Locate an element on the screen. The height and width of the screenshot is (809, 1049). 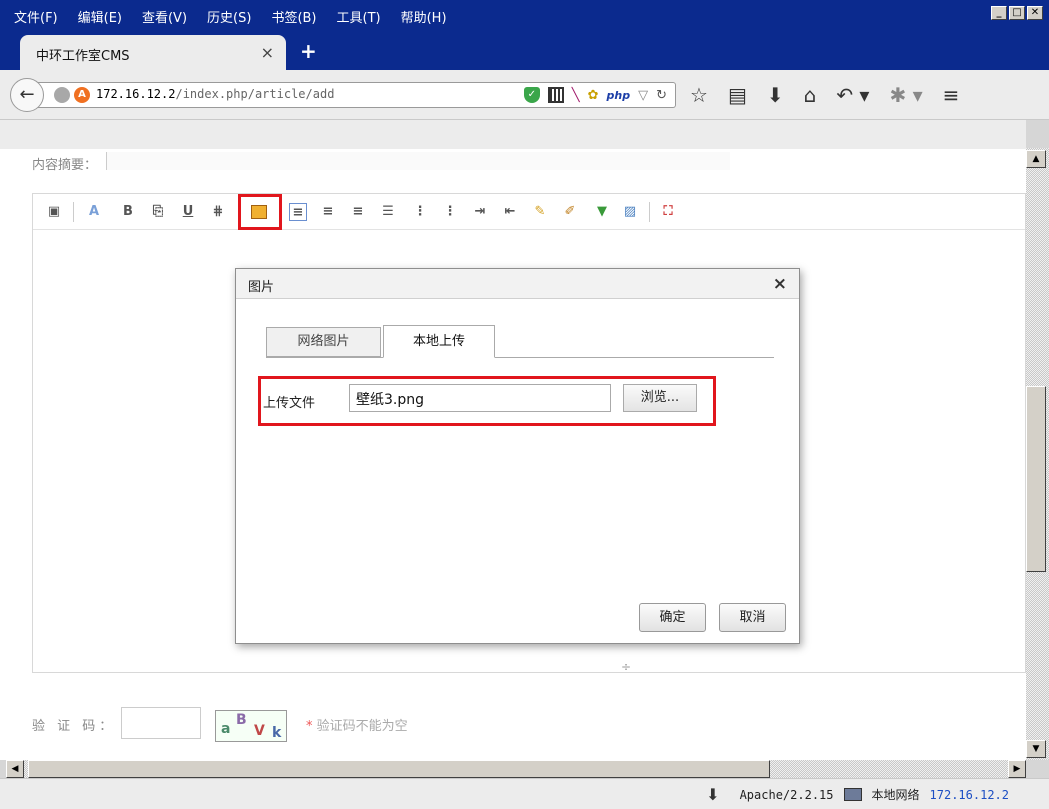
new-tab-button: + is located at coordinates (308, 51).